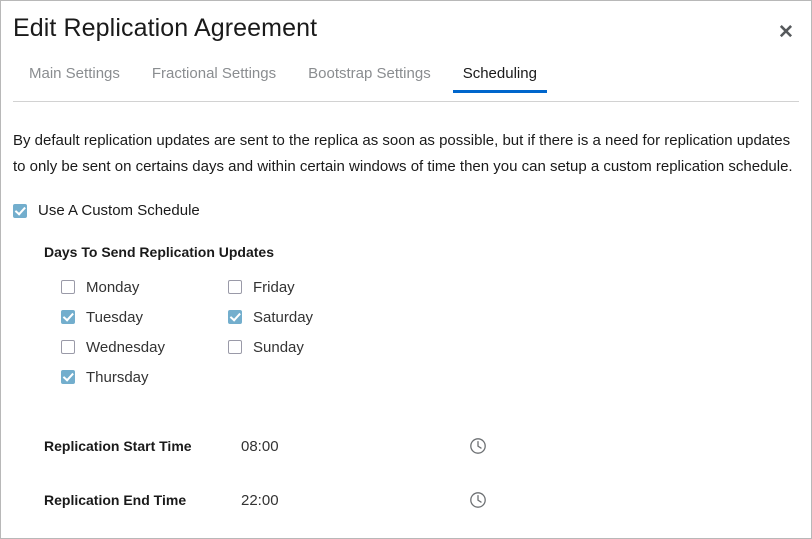  I want to click on days-column-one: Monday Tuesday Wednesday Thursday, so click(136, 332).